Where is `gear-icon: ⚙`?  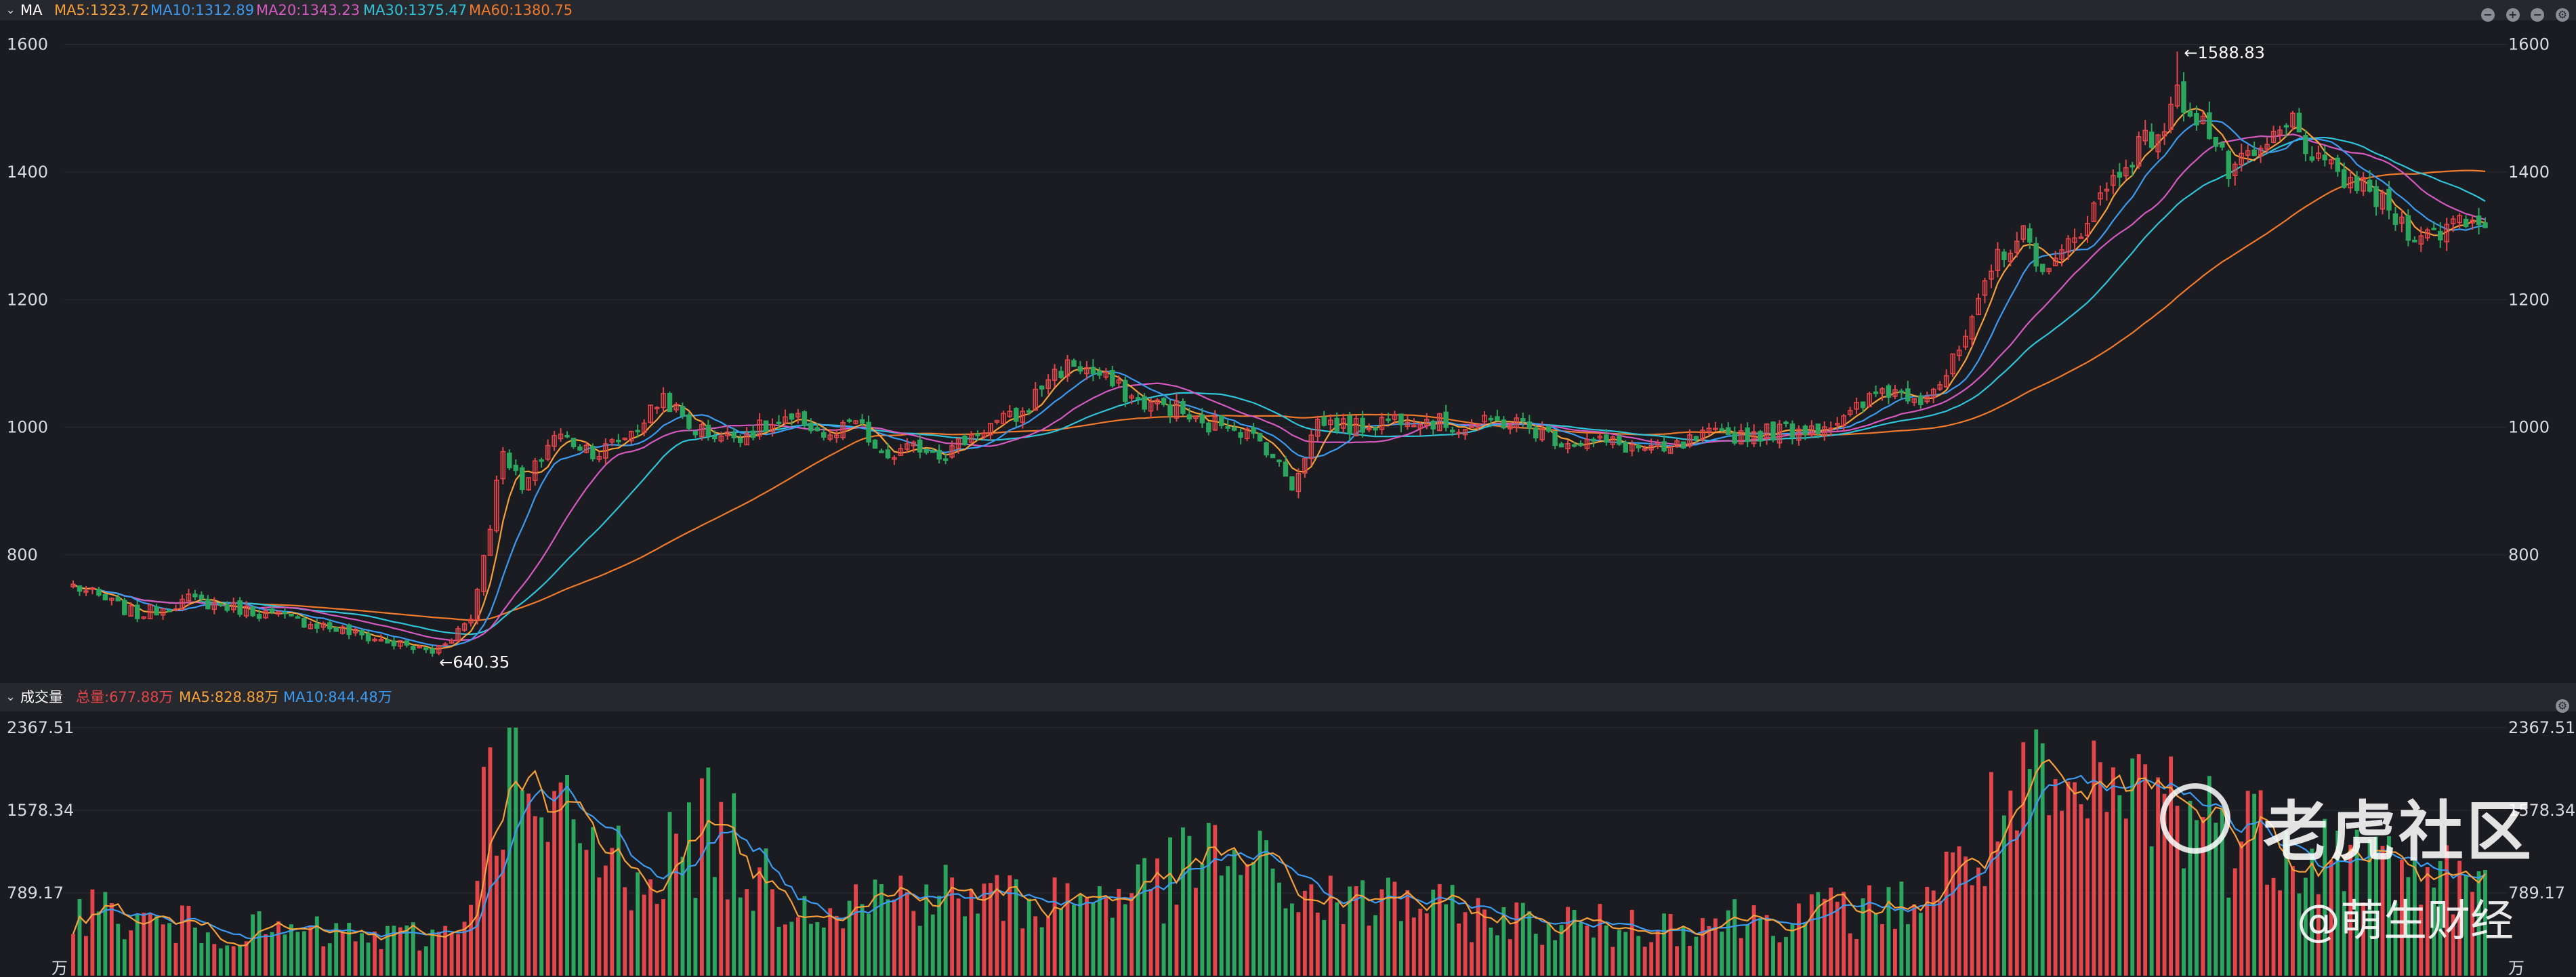
gear-icon: ⚙ is located at coordinates (2562, 706).